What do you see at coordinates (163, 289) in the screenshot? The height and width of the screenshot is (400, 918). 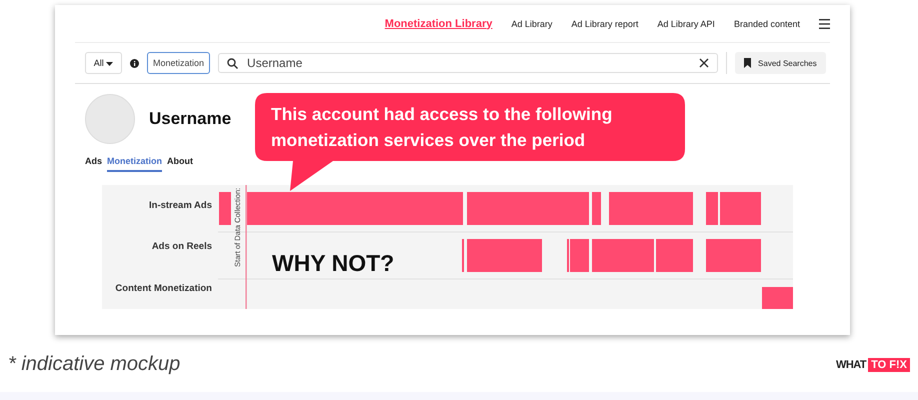 I see `row-label: Content Monetization` at bounding box center [163, 289].